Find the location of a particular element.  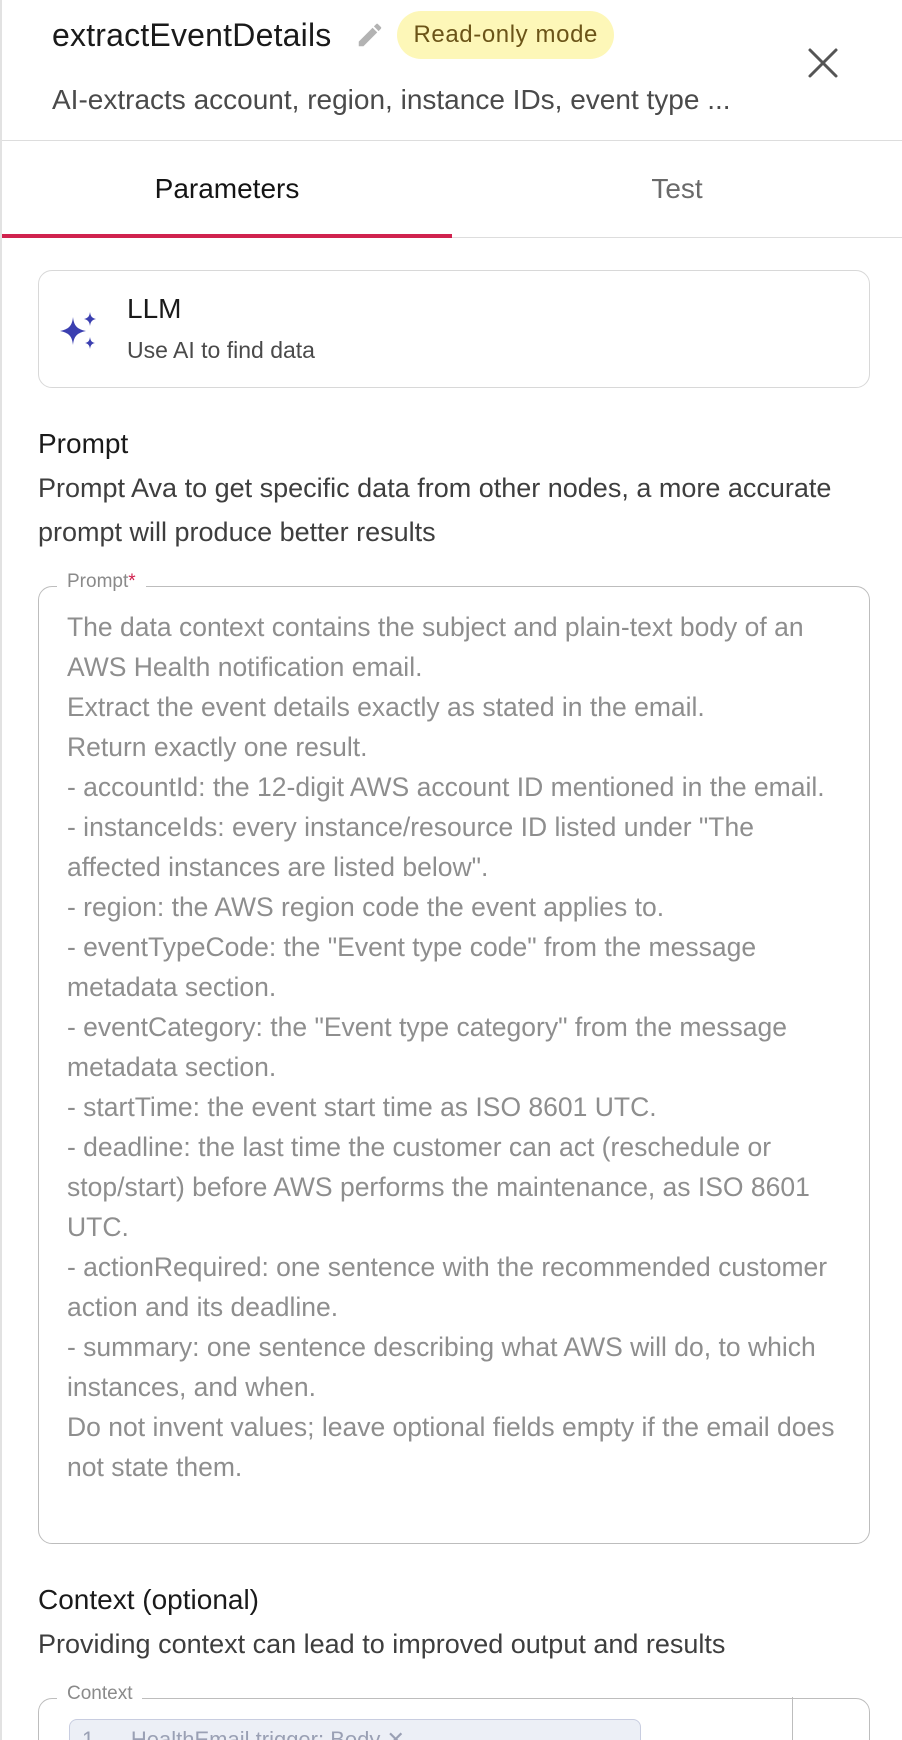

tab-bar: Parameters Test is located at coordinates (452, 189).